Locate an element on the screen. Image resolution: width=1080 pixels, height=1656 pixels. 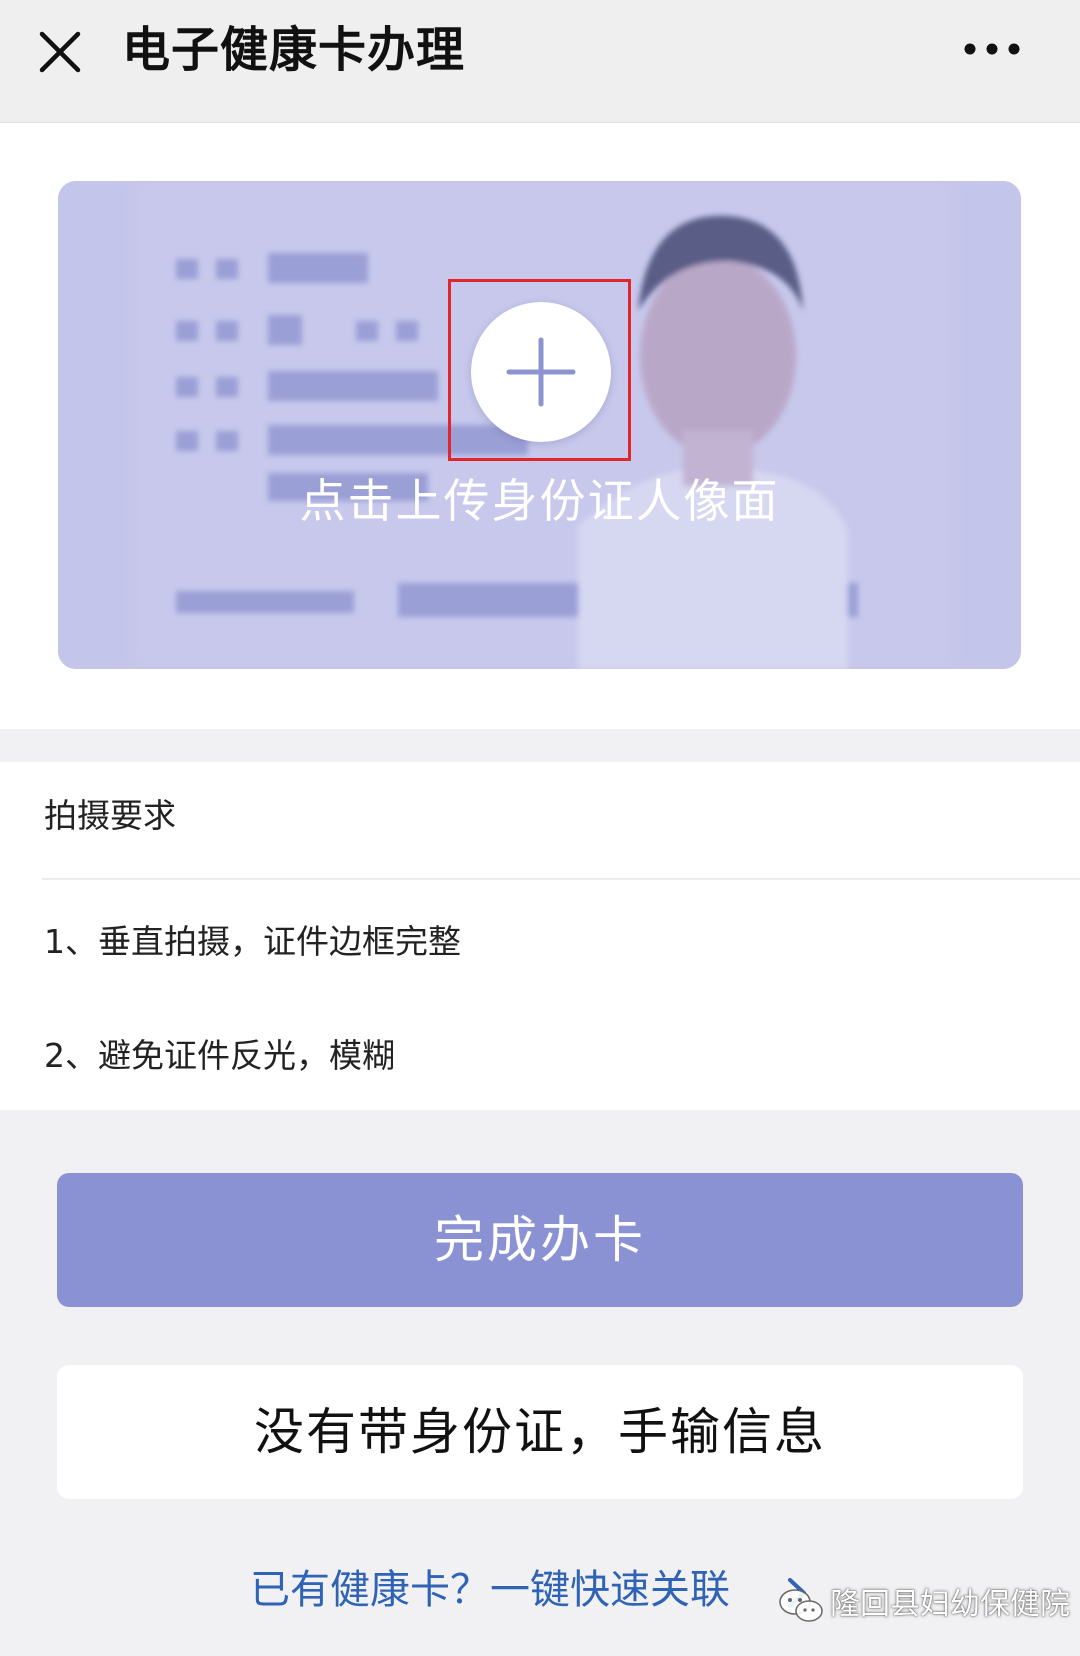
wechat-icon is located at coordinates (801, 1605).